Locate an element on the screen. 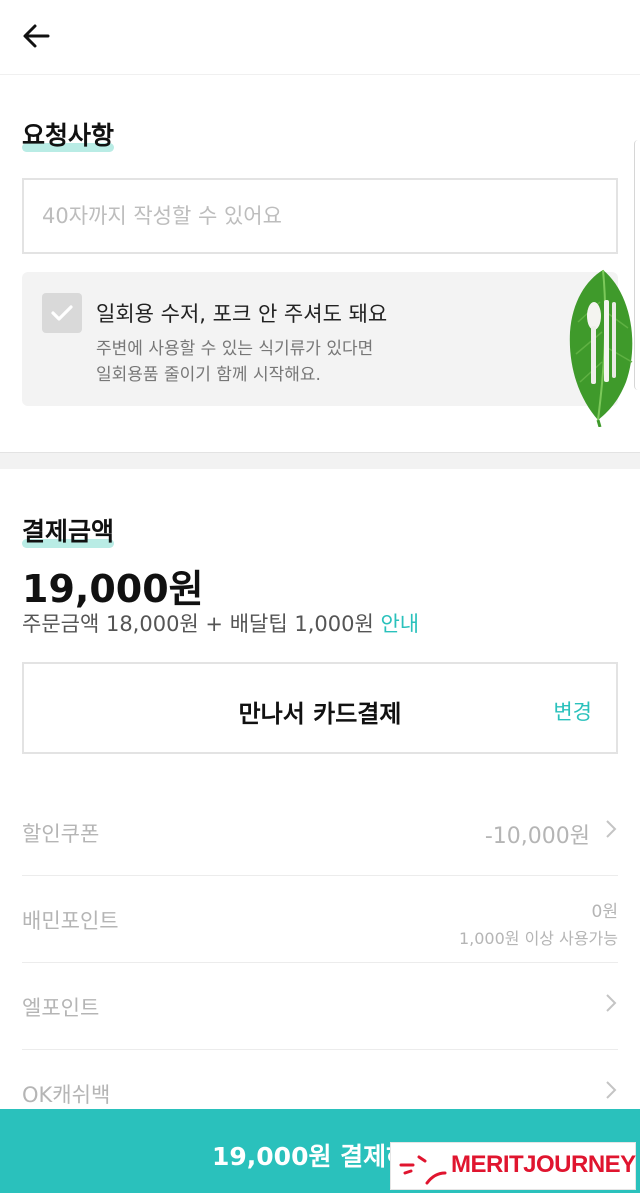  no-utensils-title: 일회용 수저, 포크 안 주셔도 돼요 is located at coordinates (242, 314).